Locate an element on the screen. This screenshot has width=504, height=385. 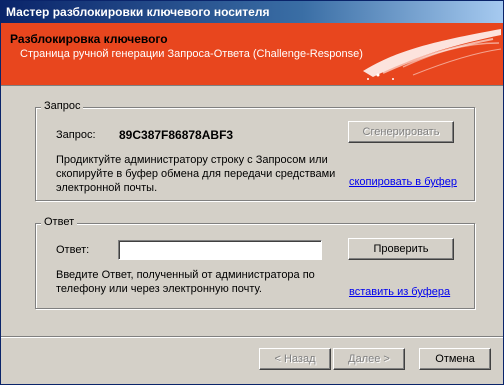
title-bar: Мастер разблокировки ключевого носителя is located at coordinates (252, 12).